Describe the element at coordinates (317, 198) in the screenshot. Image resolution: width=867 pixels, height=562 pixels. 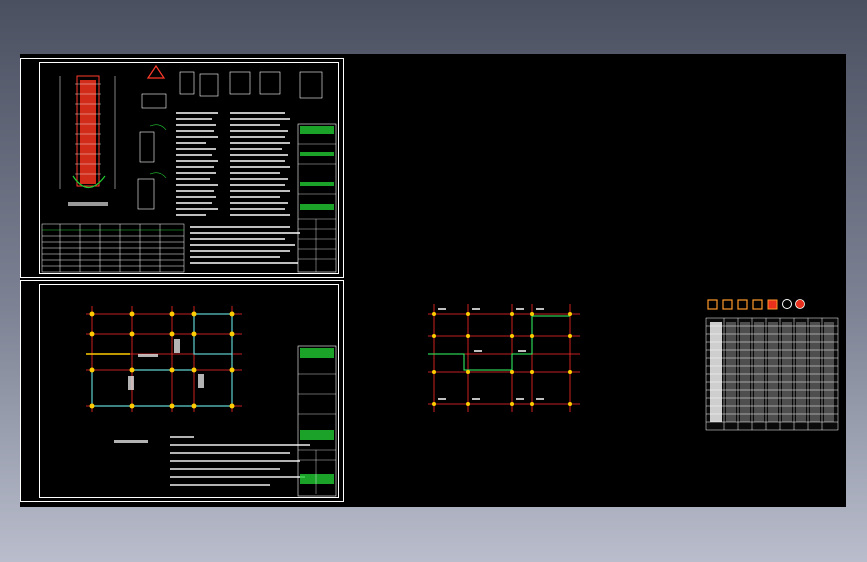
I see `detail-title-block` at that location.